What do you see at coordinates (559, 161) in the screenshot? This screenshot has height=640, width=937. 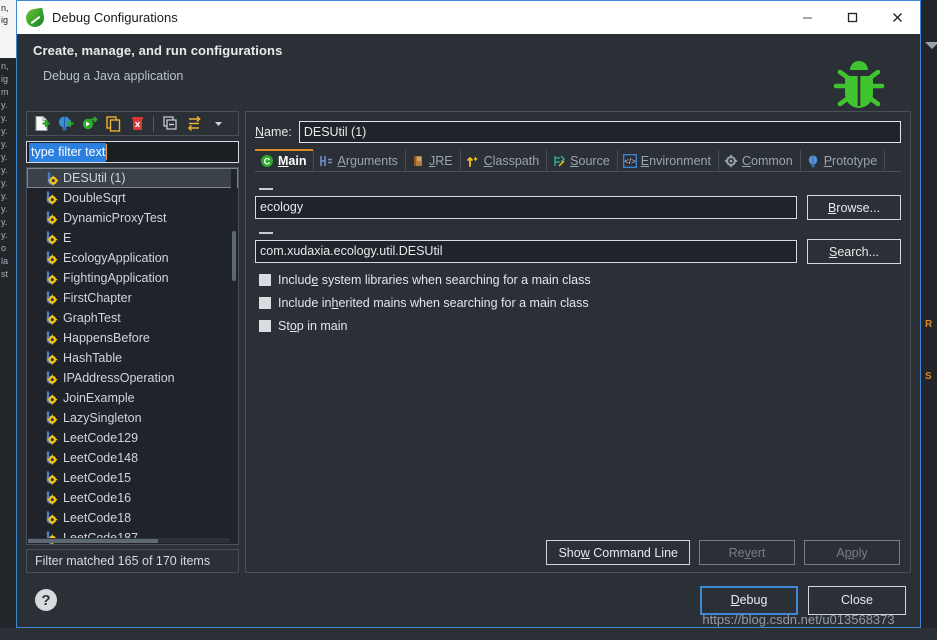 I see `source-tab-icon` at bounding box center [559, 161].